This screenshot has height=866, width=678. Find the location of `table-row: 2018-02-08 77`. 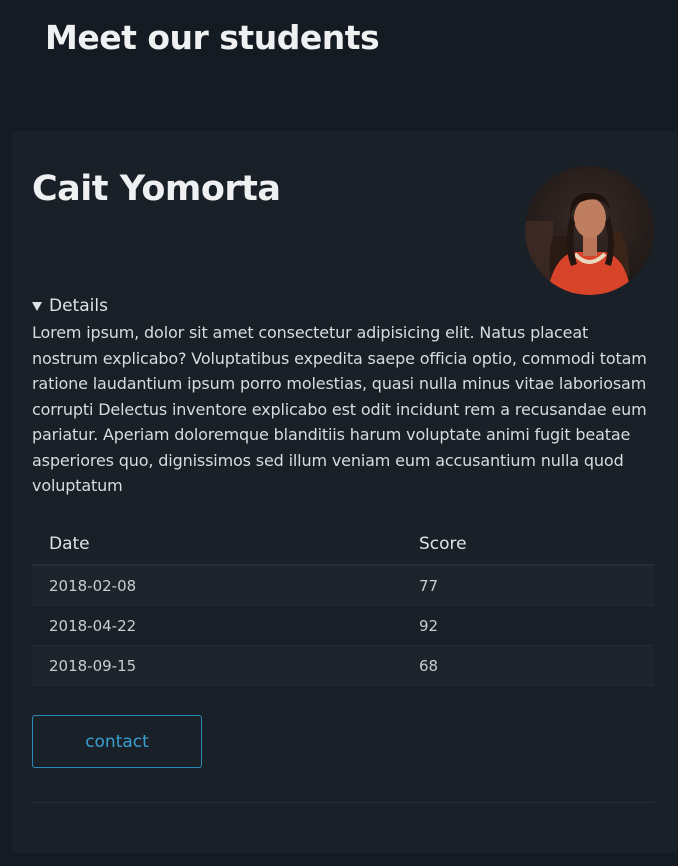

table-row: 2018-02-08 77 is located at coordinates (343, 585).